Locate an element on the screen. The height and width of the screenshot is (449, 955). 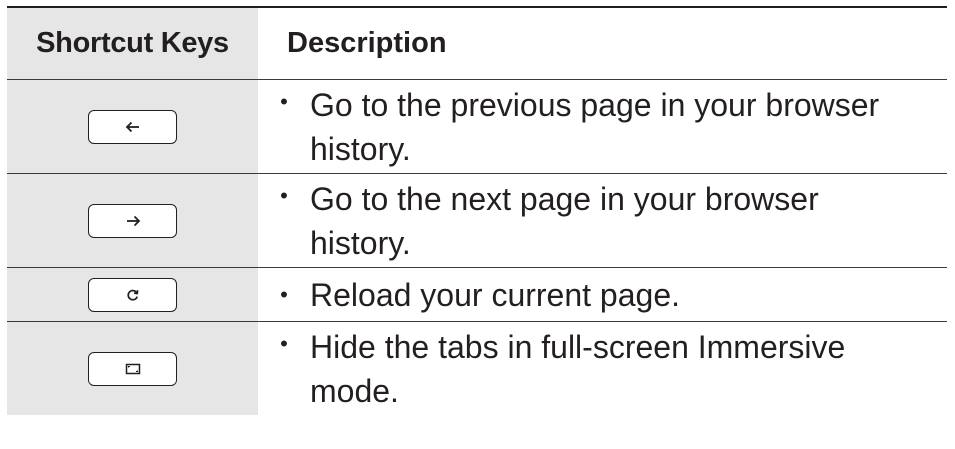
header-shortcut-keys: Shortcut Keys is located at coordinates (132, 43).